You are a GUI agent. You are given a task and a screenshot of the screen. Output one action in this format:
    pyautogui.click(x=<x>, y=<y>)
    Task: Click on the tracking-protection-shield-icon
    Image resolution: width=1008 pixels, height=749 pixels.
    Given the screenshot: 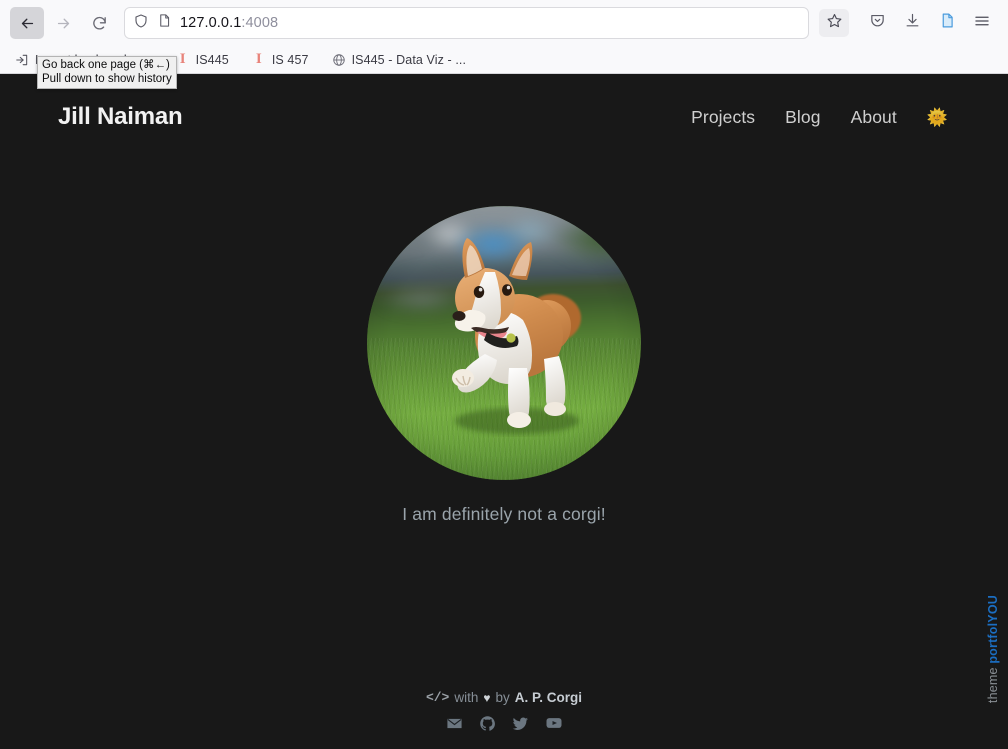 What is the action you would take?
    pyautogui.click(x=141, y=23)
    